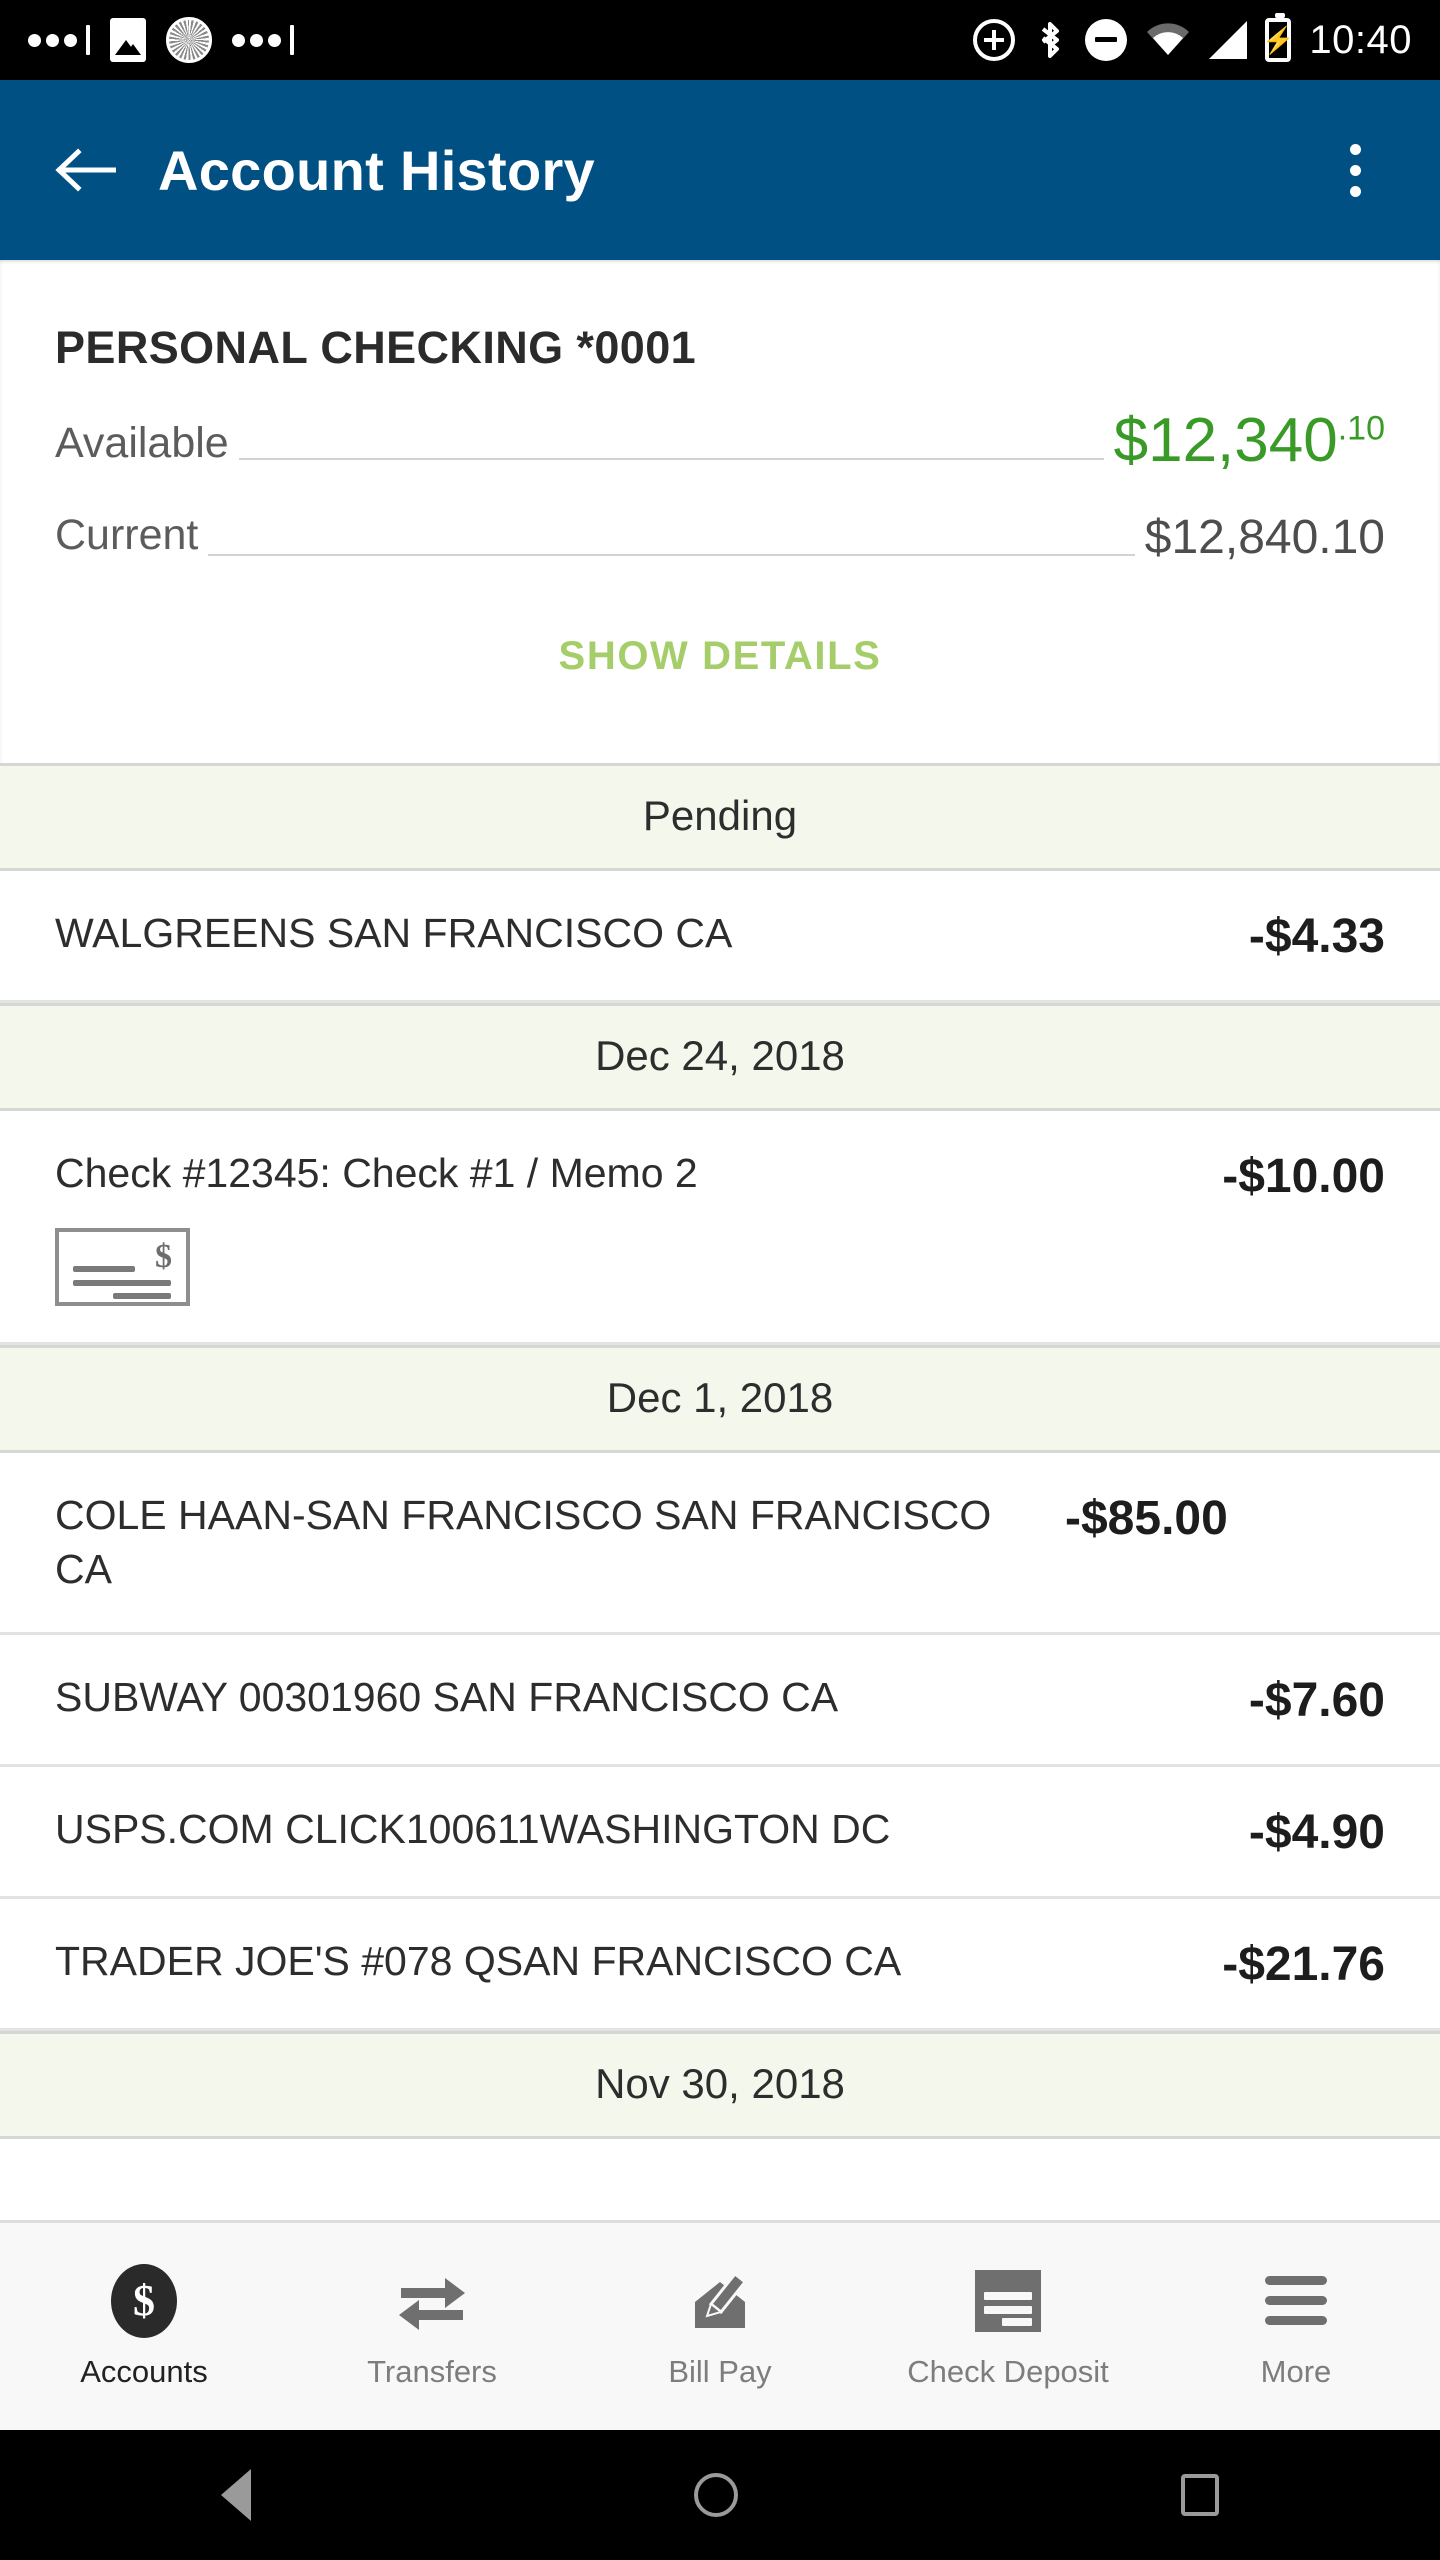 This screenshot has width=1440, height=2560. Describe the element at coordinates (144, 2300) in the screenshot. I see `dollar-coin-icon: $` at that location.